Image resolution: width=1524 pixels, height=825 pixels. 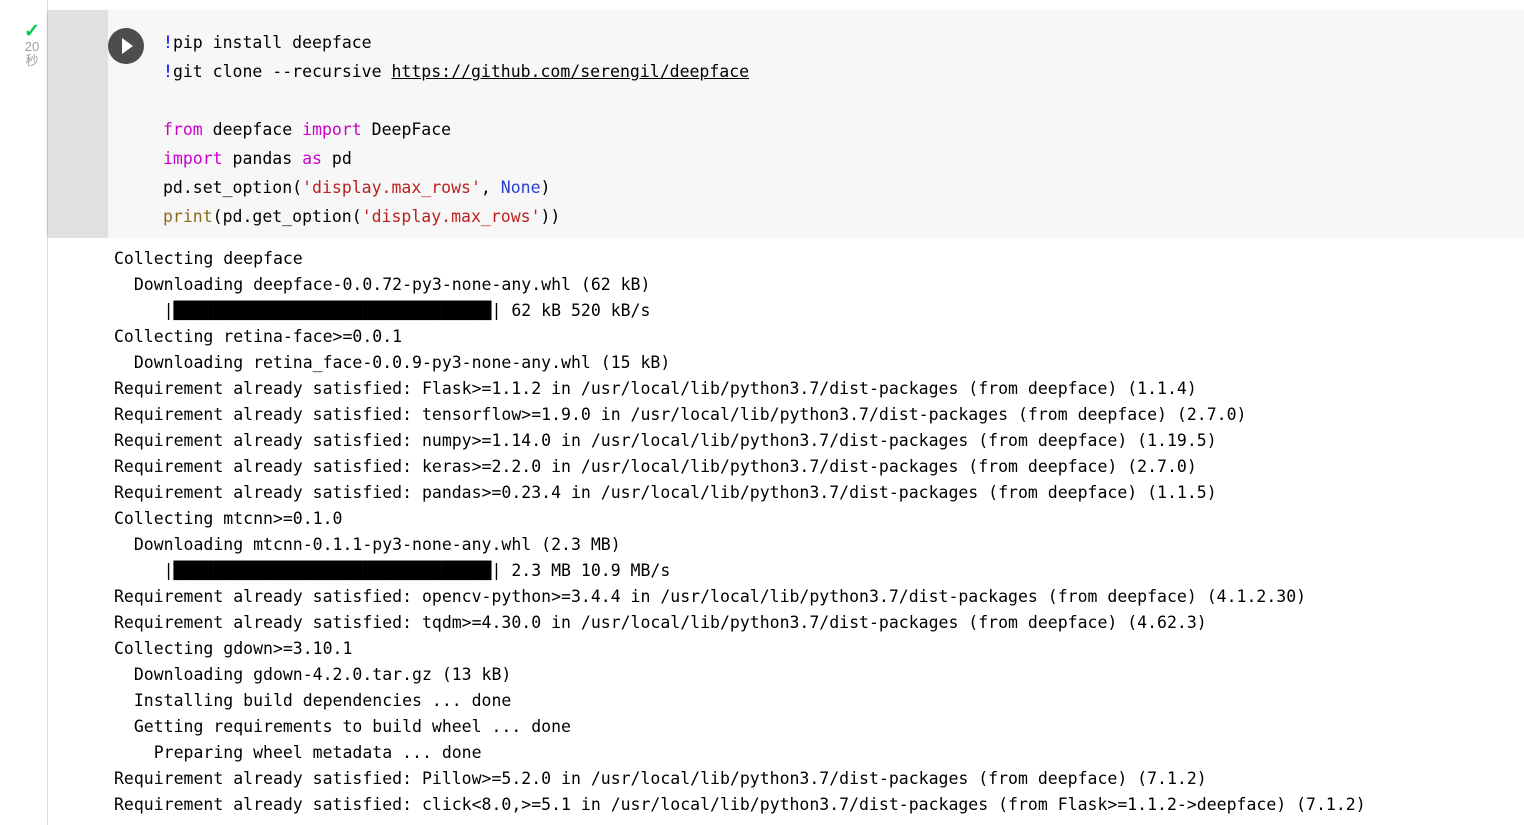 I want to click on execution-status: ✓ 20 秒, so click(x=32, y=44).